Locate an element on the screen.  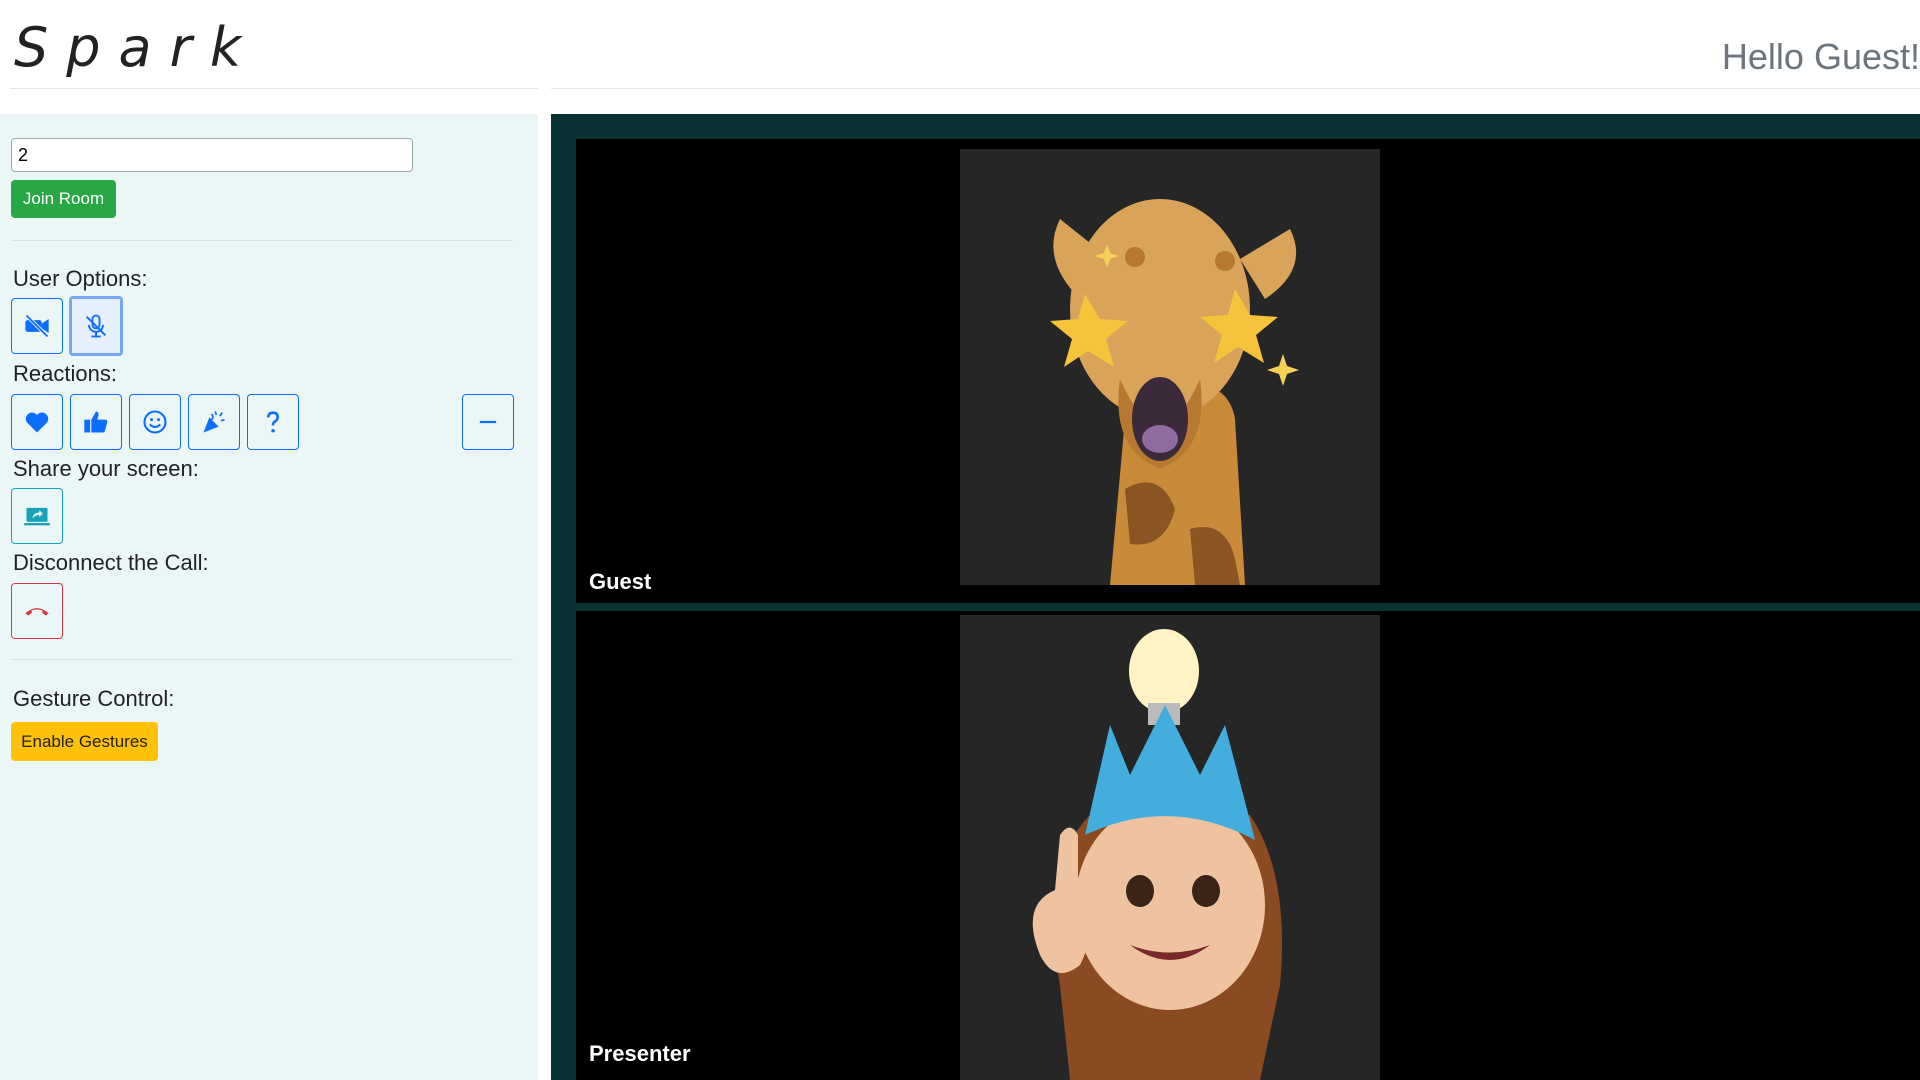
participant-name: Presenter is located at coordinates (640, 1053).